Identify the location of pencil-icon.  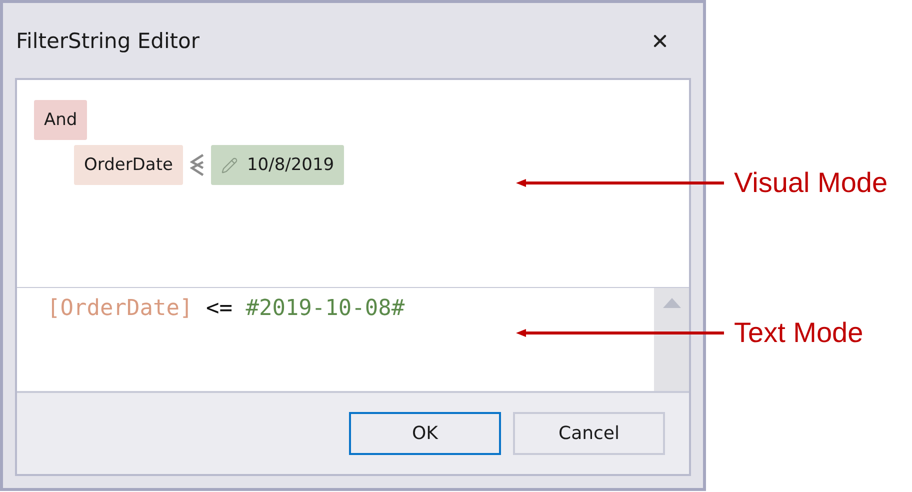
(229, 165).